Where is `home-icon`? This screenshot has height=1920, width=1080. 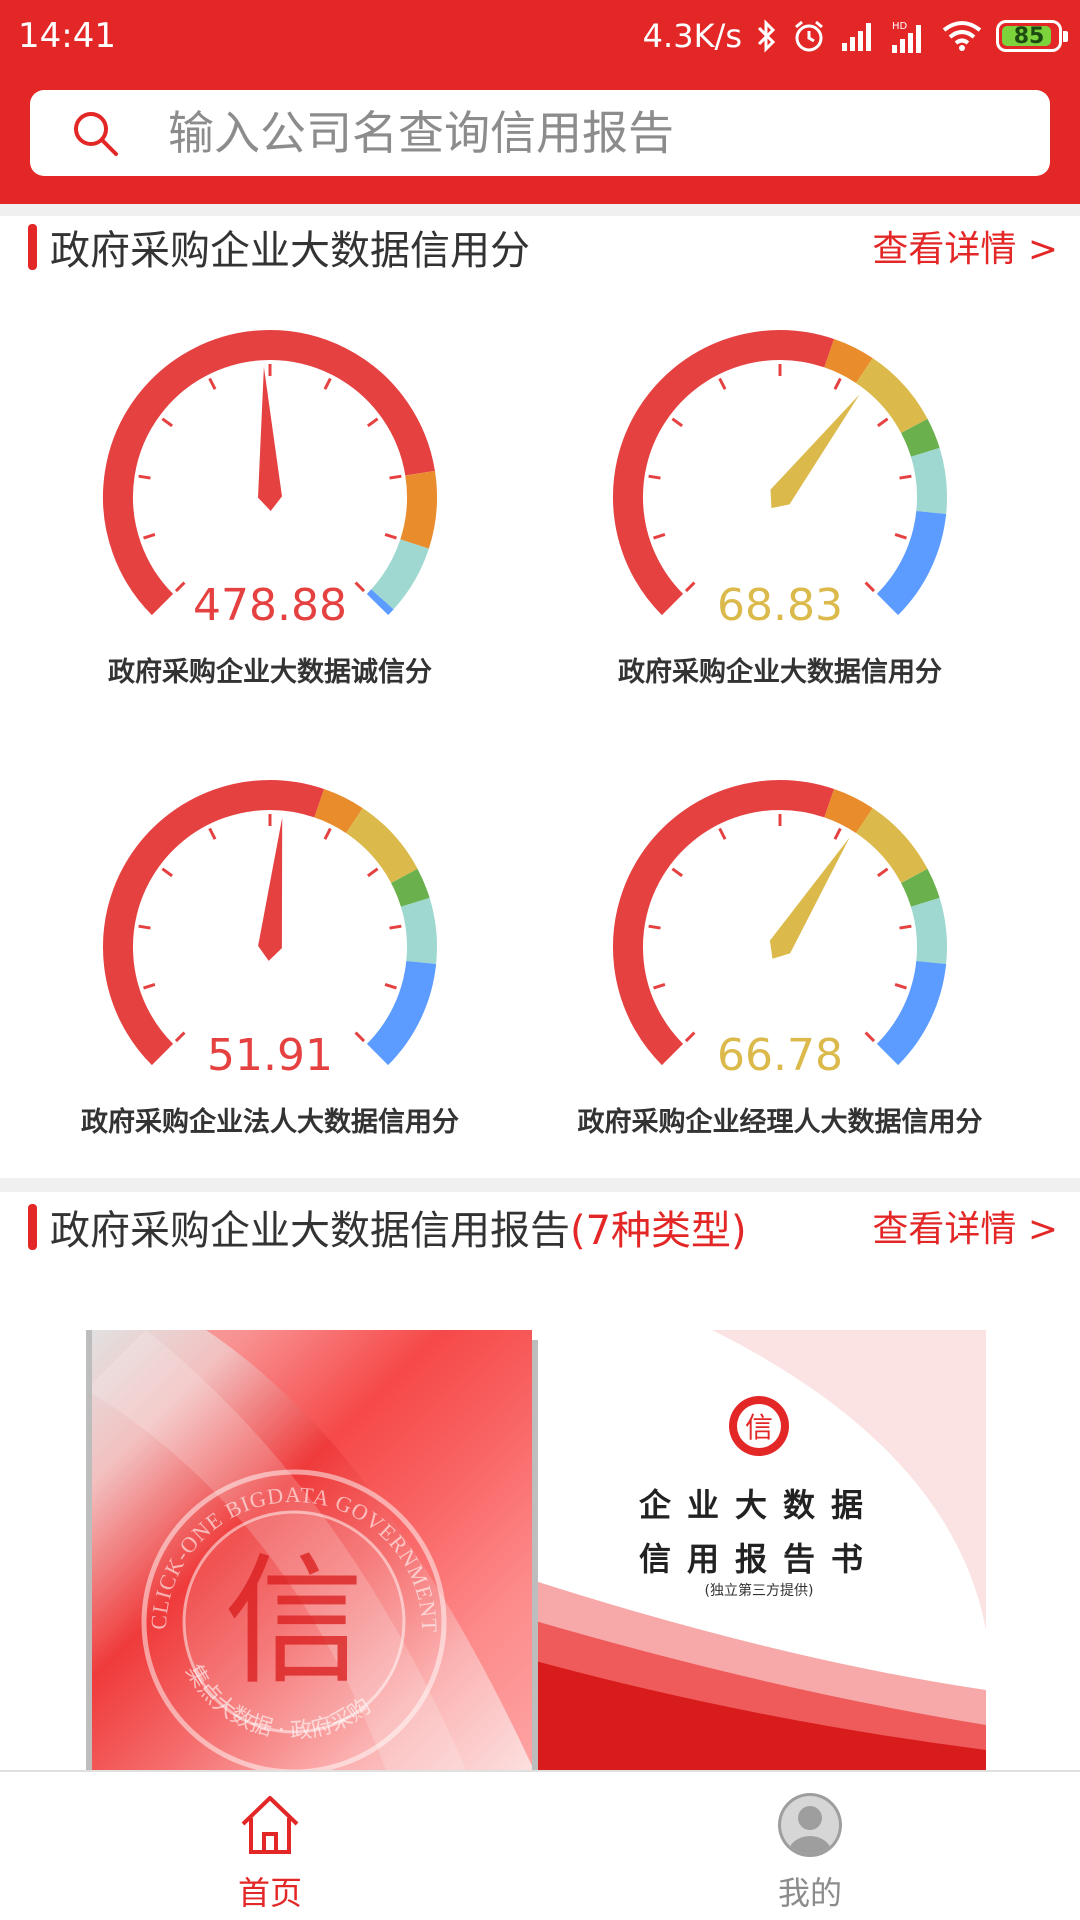 home-icon is located at coordinates (270, 1825).